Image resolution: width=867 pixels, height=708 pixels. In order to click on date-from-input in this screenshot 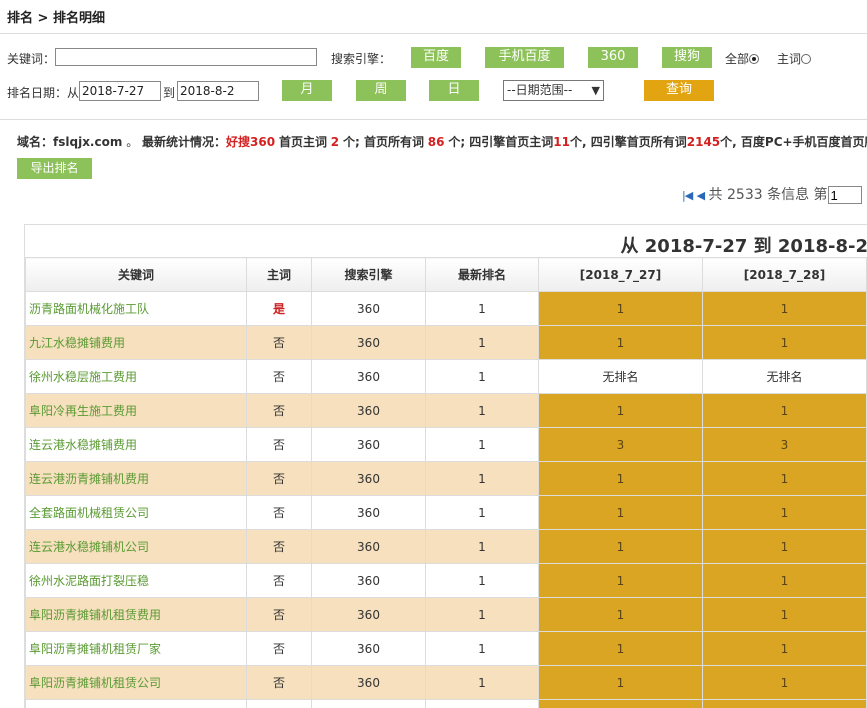, I will do `click(120, 91)`.